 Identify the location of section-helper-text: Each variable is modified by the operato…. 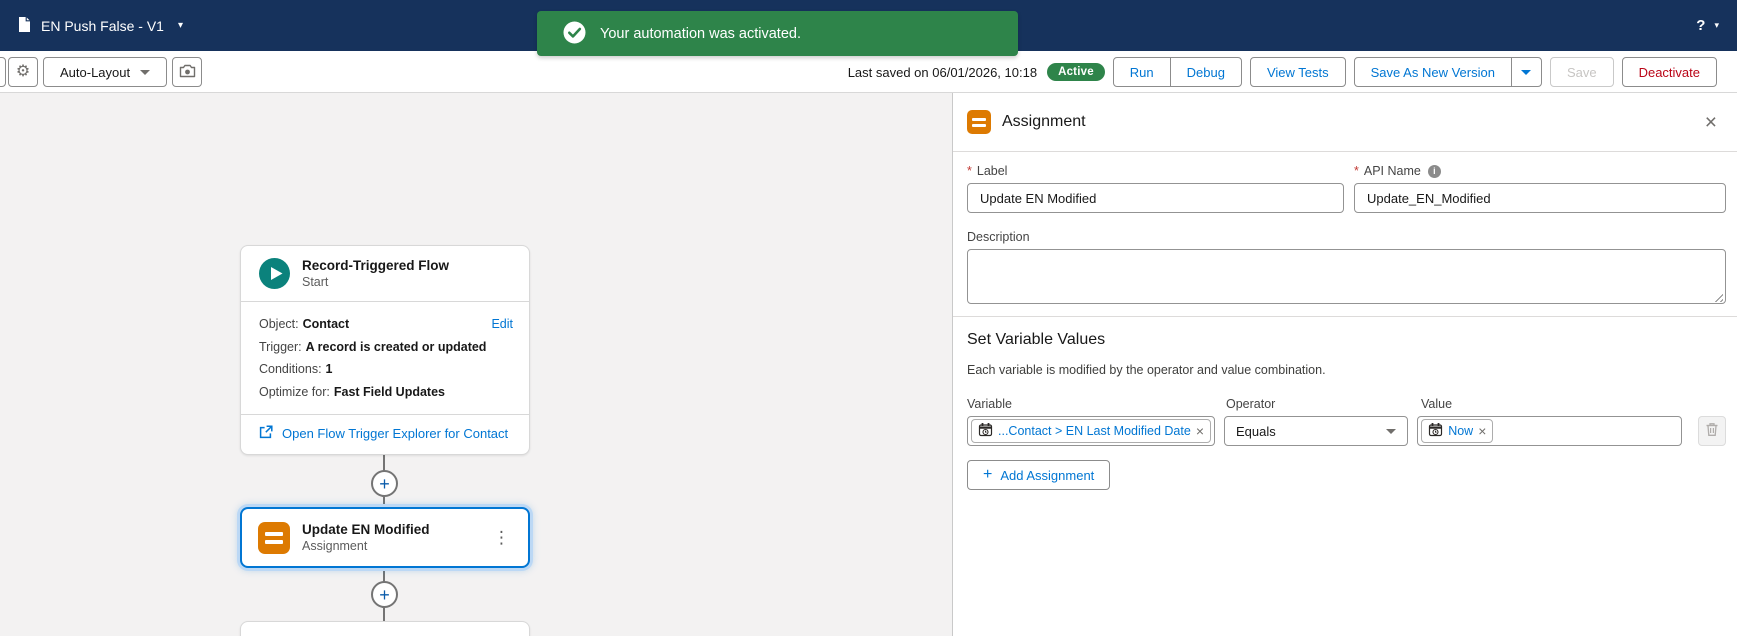
(1146, 370).